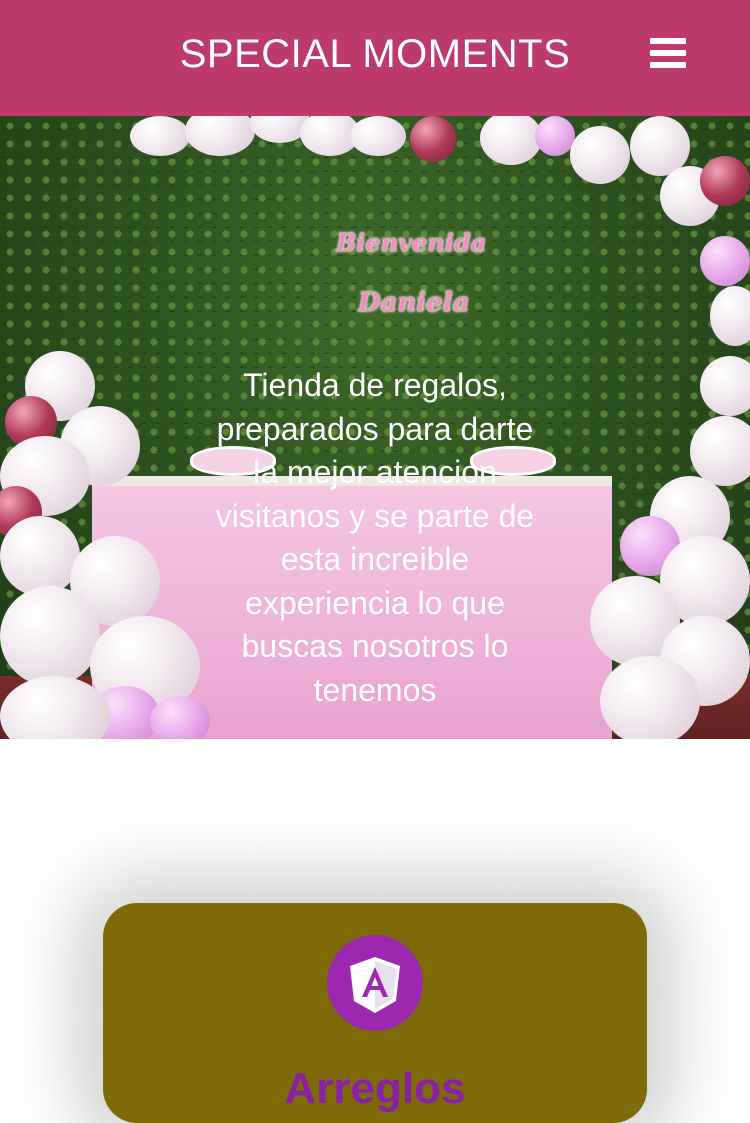 The image size is (750, 1123). What do you see at coordinates (375, 1088) in the screenshot?
I see `card-title: Arreglos` at bounding box center [375, 1088].